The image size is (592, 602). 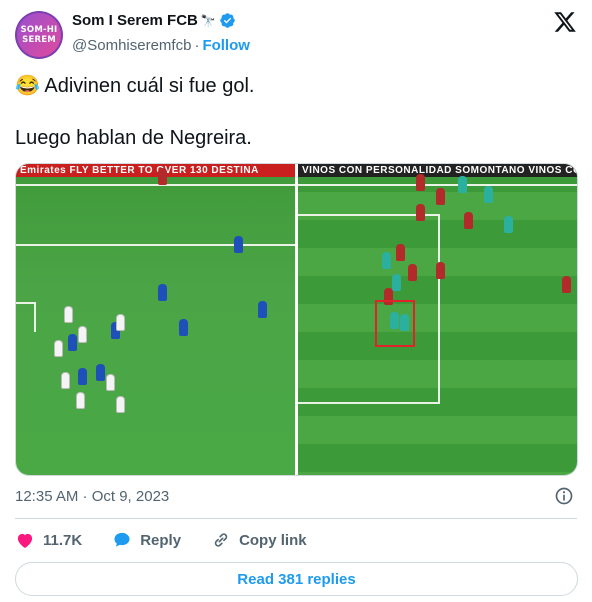 What do you see at coordinates (149, 86) in the screenshot?
I see `tweet-line-1-text: Adivinen cuál si fue gol.` at bounding box center [149, 86].